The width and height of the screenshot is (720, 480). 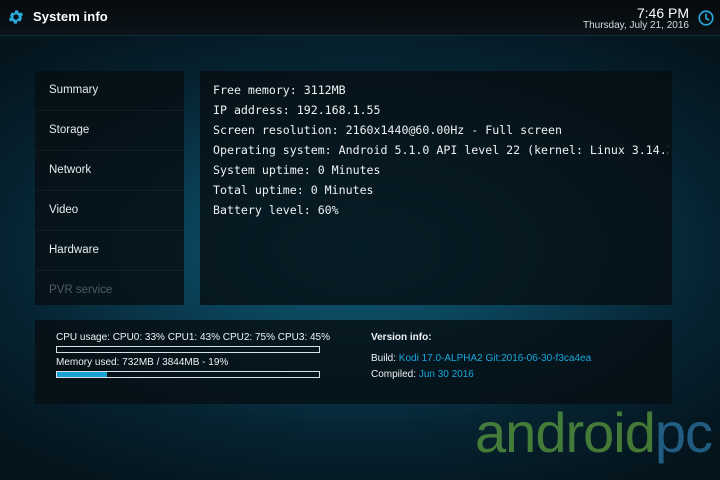 What do you see at coordinates (188, 374) in the screenshot?
I see `memory-used-bar` at bounding box center [188, 374].